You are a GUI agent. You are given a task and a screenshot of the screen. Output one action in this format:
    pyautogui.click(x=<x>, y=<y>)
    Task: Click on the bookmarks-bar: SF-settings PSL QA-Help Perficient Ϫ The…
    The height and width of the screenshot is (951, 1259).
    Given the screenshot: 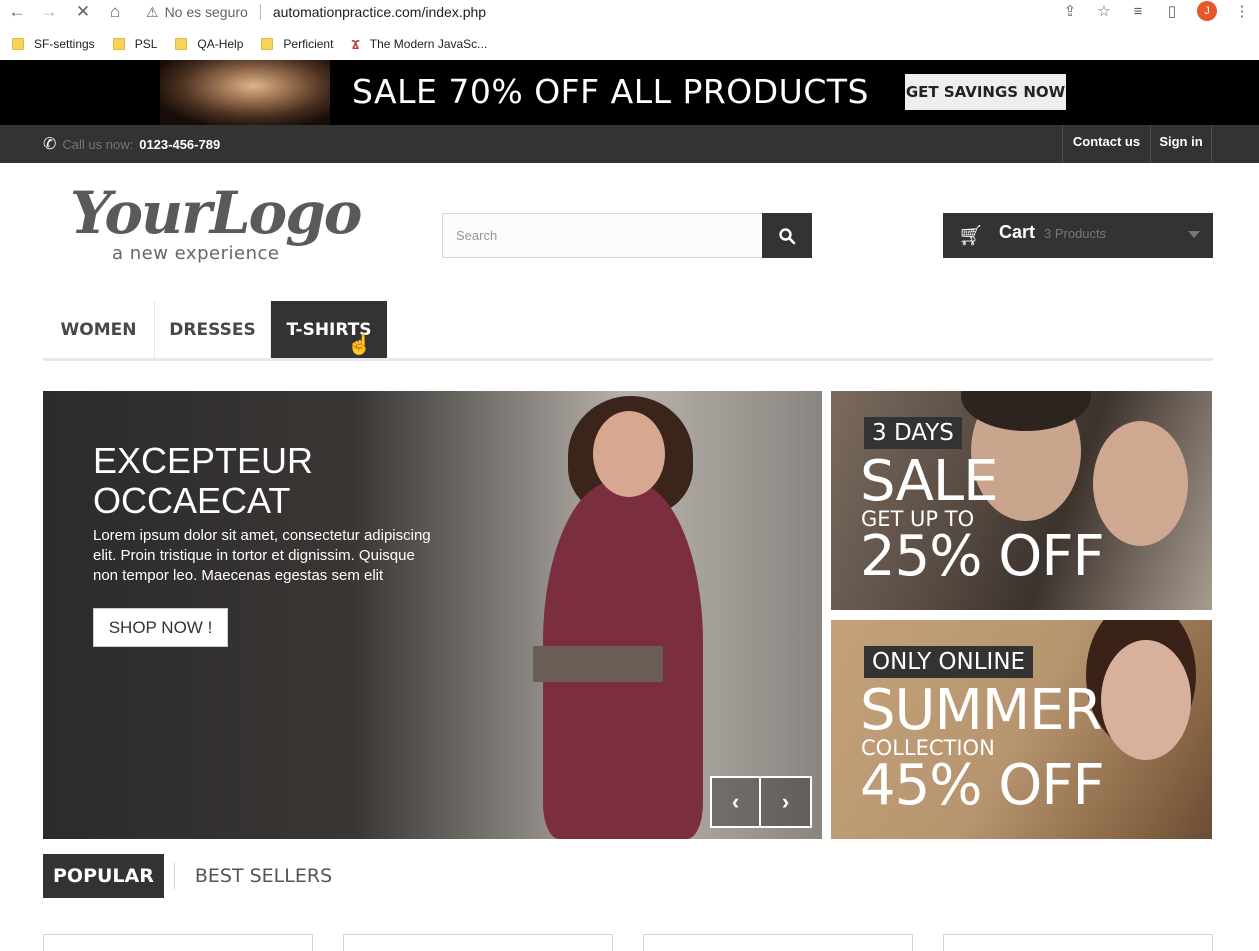 What is the action you would take?
    pyautogui.click(x=629, y=44)
    